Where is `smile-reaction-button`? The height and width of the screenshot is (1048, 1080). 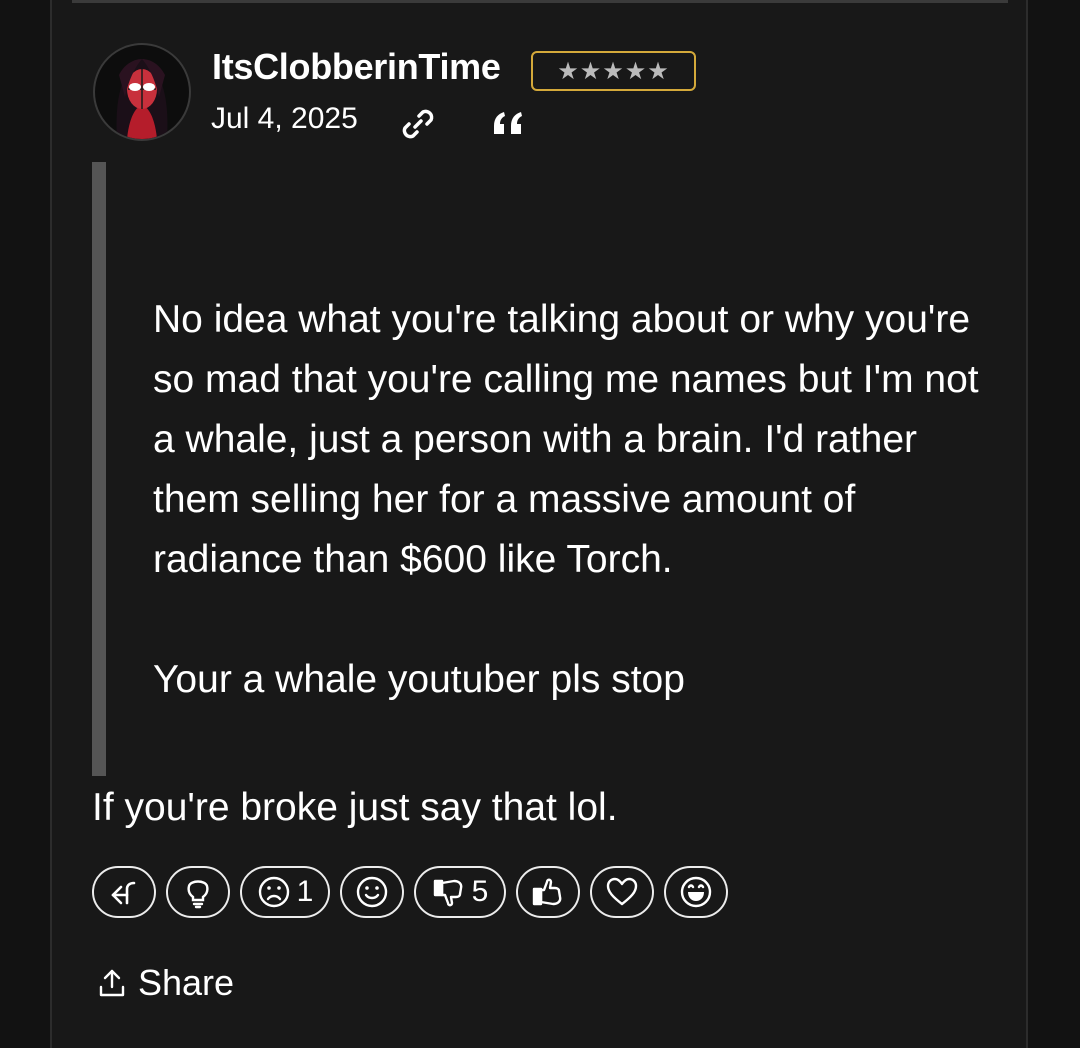
smile-reaction-button is located at coordinates (372, 892).